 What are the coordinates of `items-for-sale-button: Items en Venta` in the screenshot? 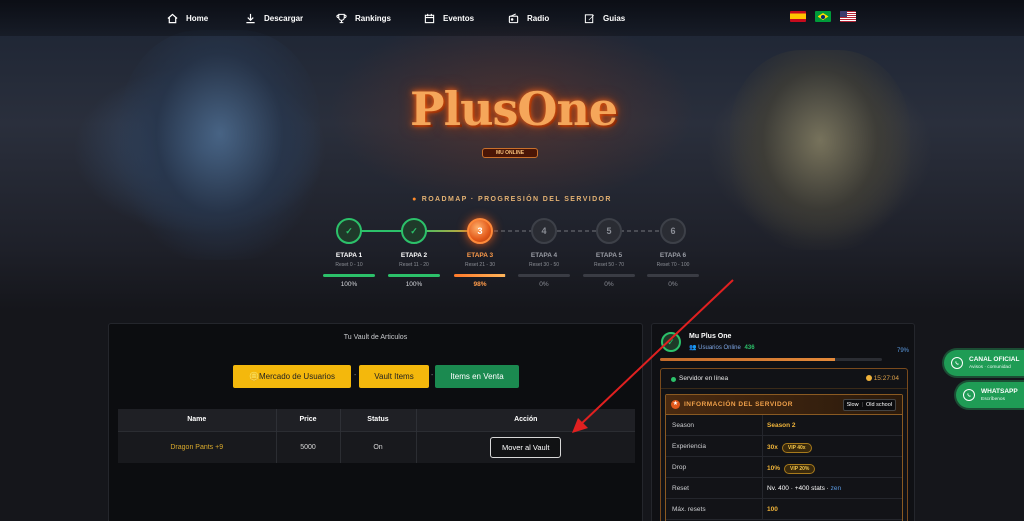 It's located at (477, 376).